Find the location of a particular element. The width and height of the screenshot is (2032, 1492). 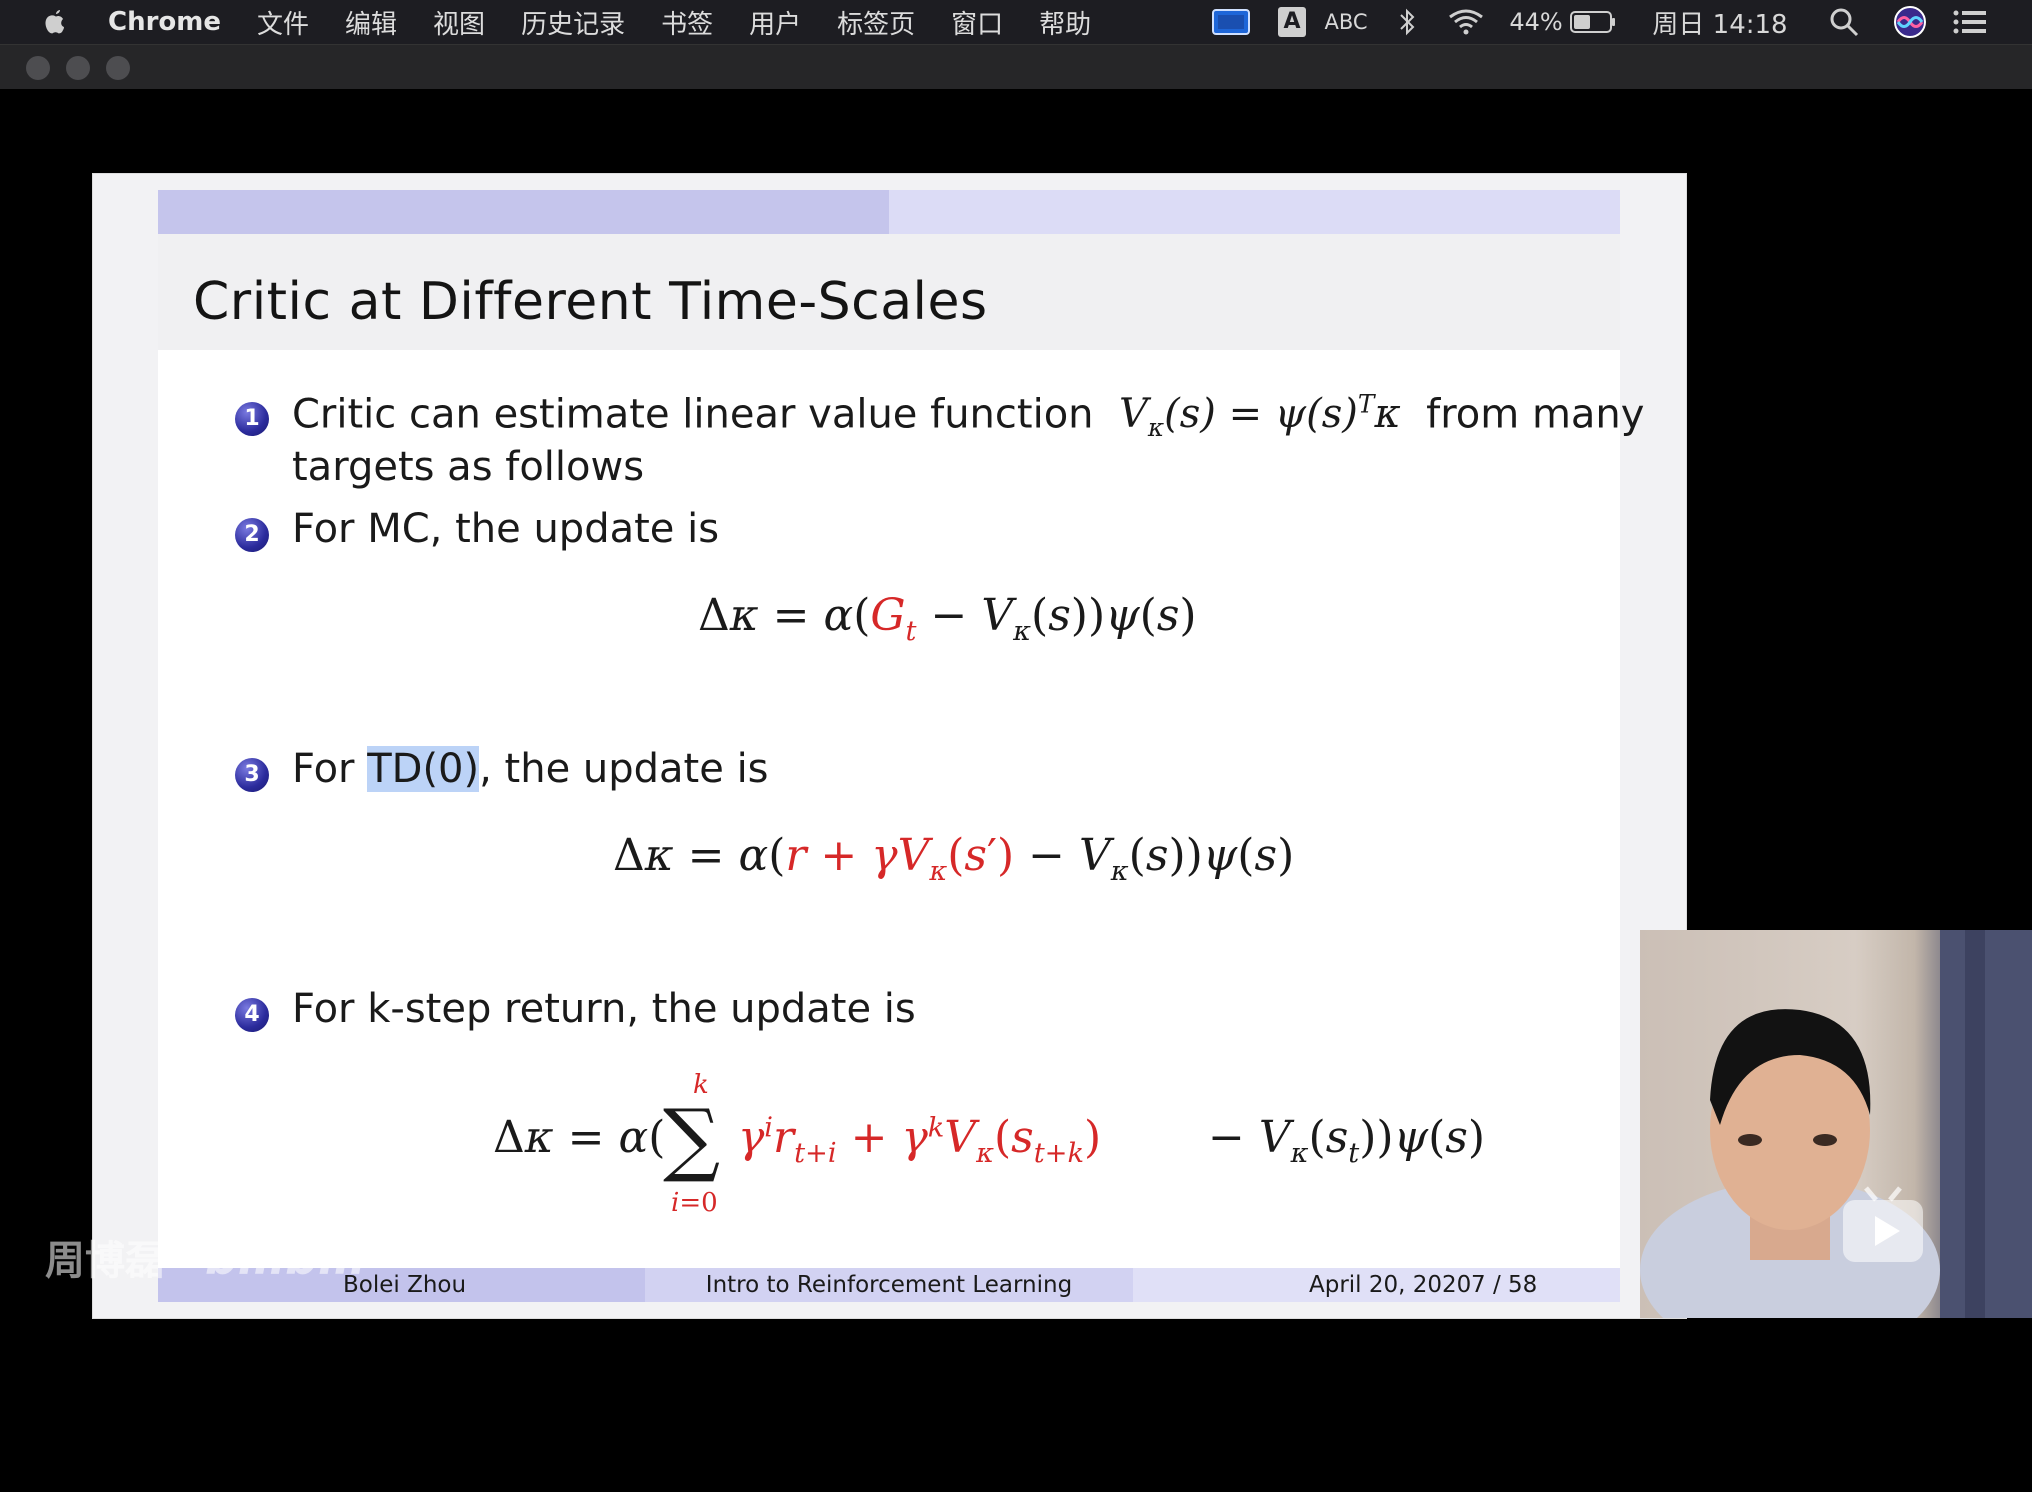

menu-bookmarks: 书签 is located at coordinates (687, 22).